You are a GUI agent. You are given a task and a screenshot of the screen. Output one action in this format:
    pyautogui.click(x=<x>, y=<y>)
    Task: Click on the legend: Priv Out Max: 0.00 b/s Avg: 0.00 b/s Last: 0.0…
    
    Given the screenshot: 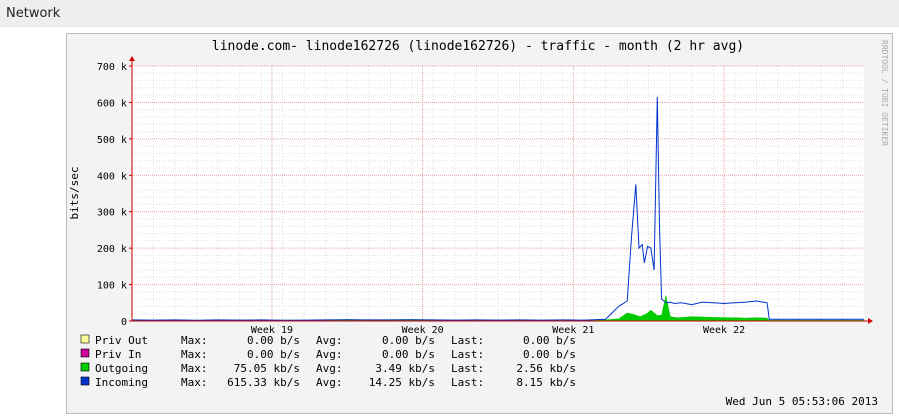 What is the action you would take?
    pyautogui.click(x=328, y=361)
    